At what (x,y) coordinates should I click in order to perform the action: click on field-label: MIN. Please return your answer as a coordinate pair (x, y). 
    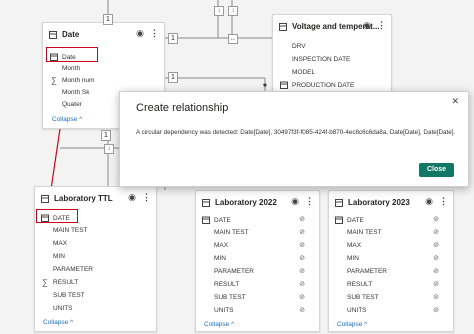
    Looking at the image, I should click on (59, 256).